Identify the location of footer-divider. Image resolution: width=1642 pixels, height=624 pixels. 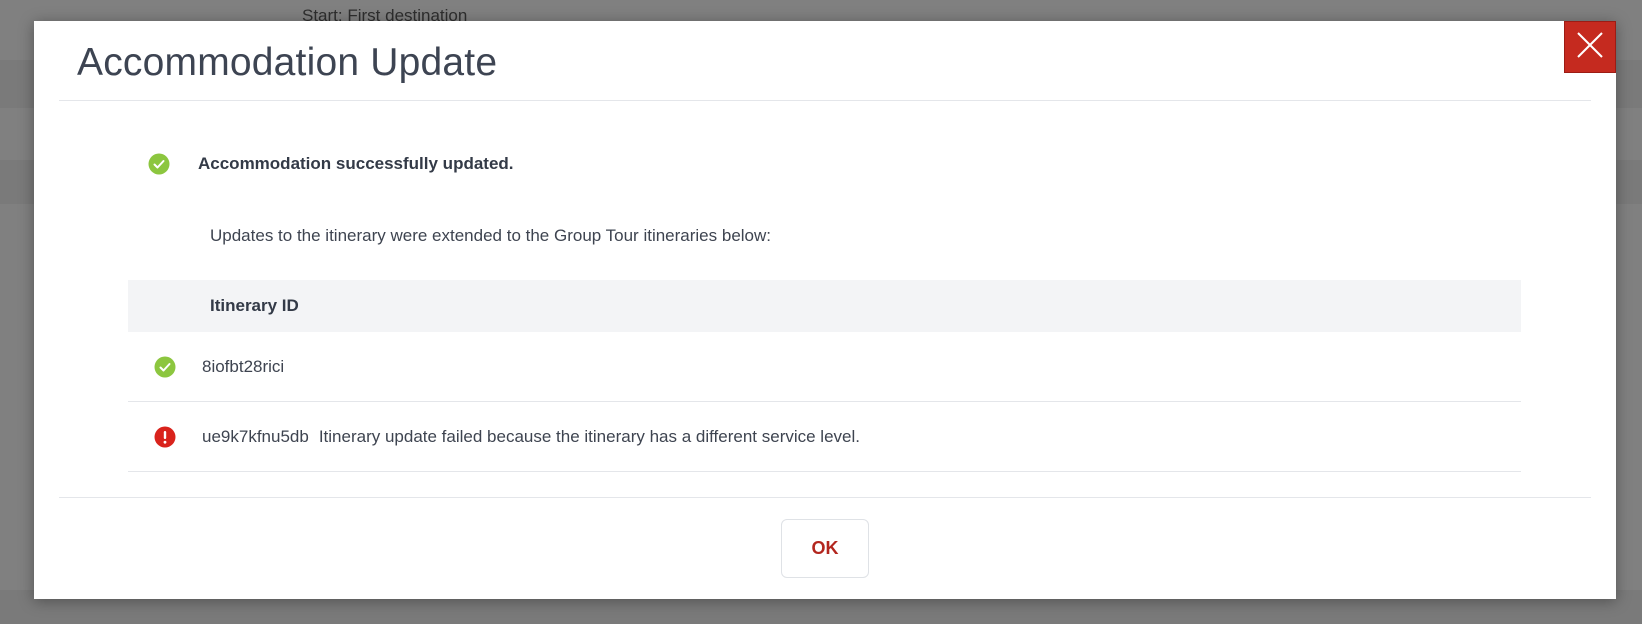
(825, 497).